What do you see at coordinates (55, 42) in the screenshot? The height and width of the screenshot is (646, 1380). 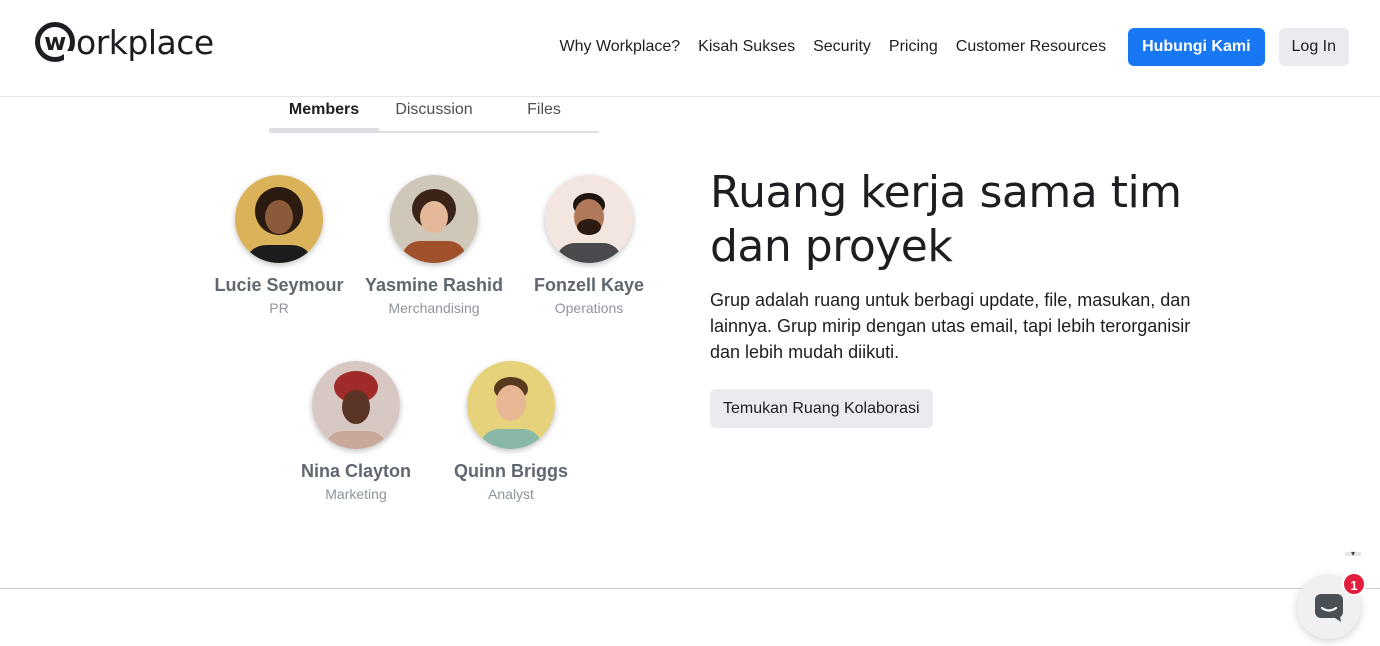 I see `logo-mark: w` at bounding box center [55, 42].